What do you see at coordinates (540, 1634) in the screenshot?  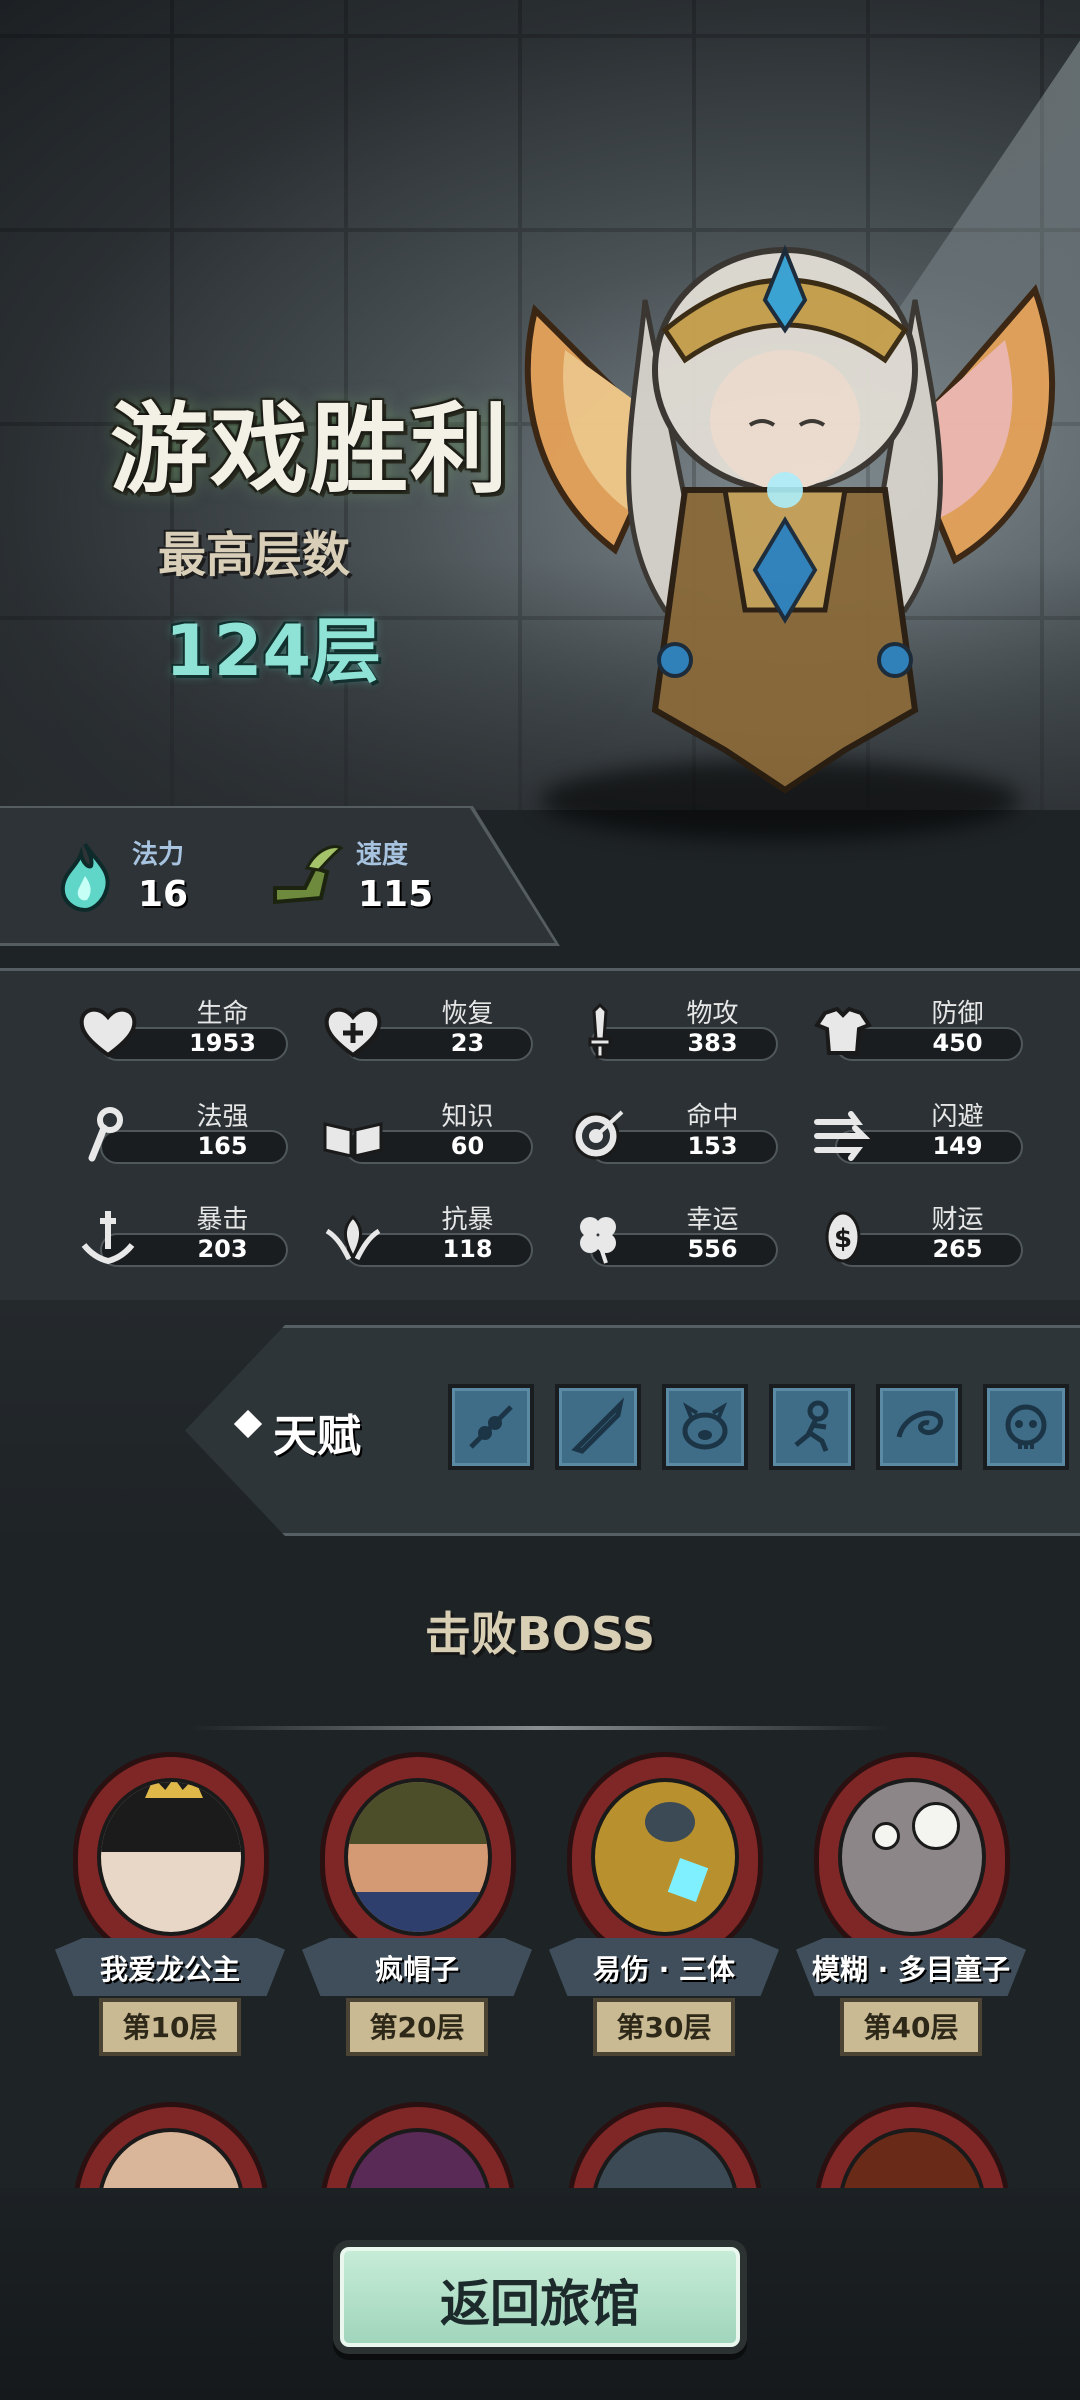 I see `bosses-title: 击败BOSS` at bounding box center [540, 1634].